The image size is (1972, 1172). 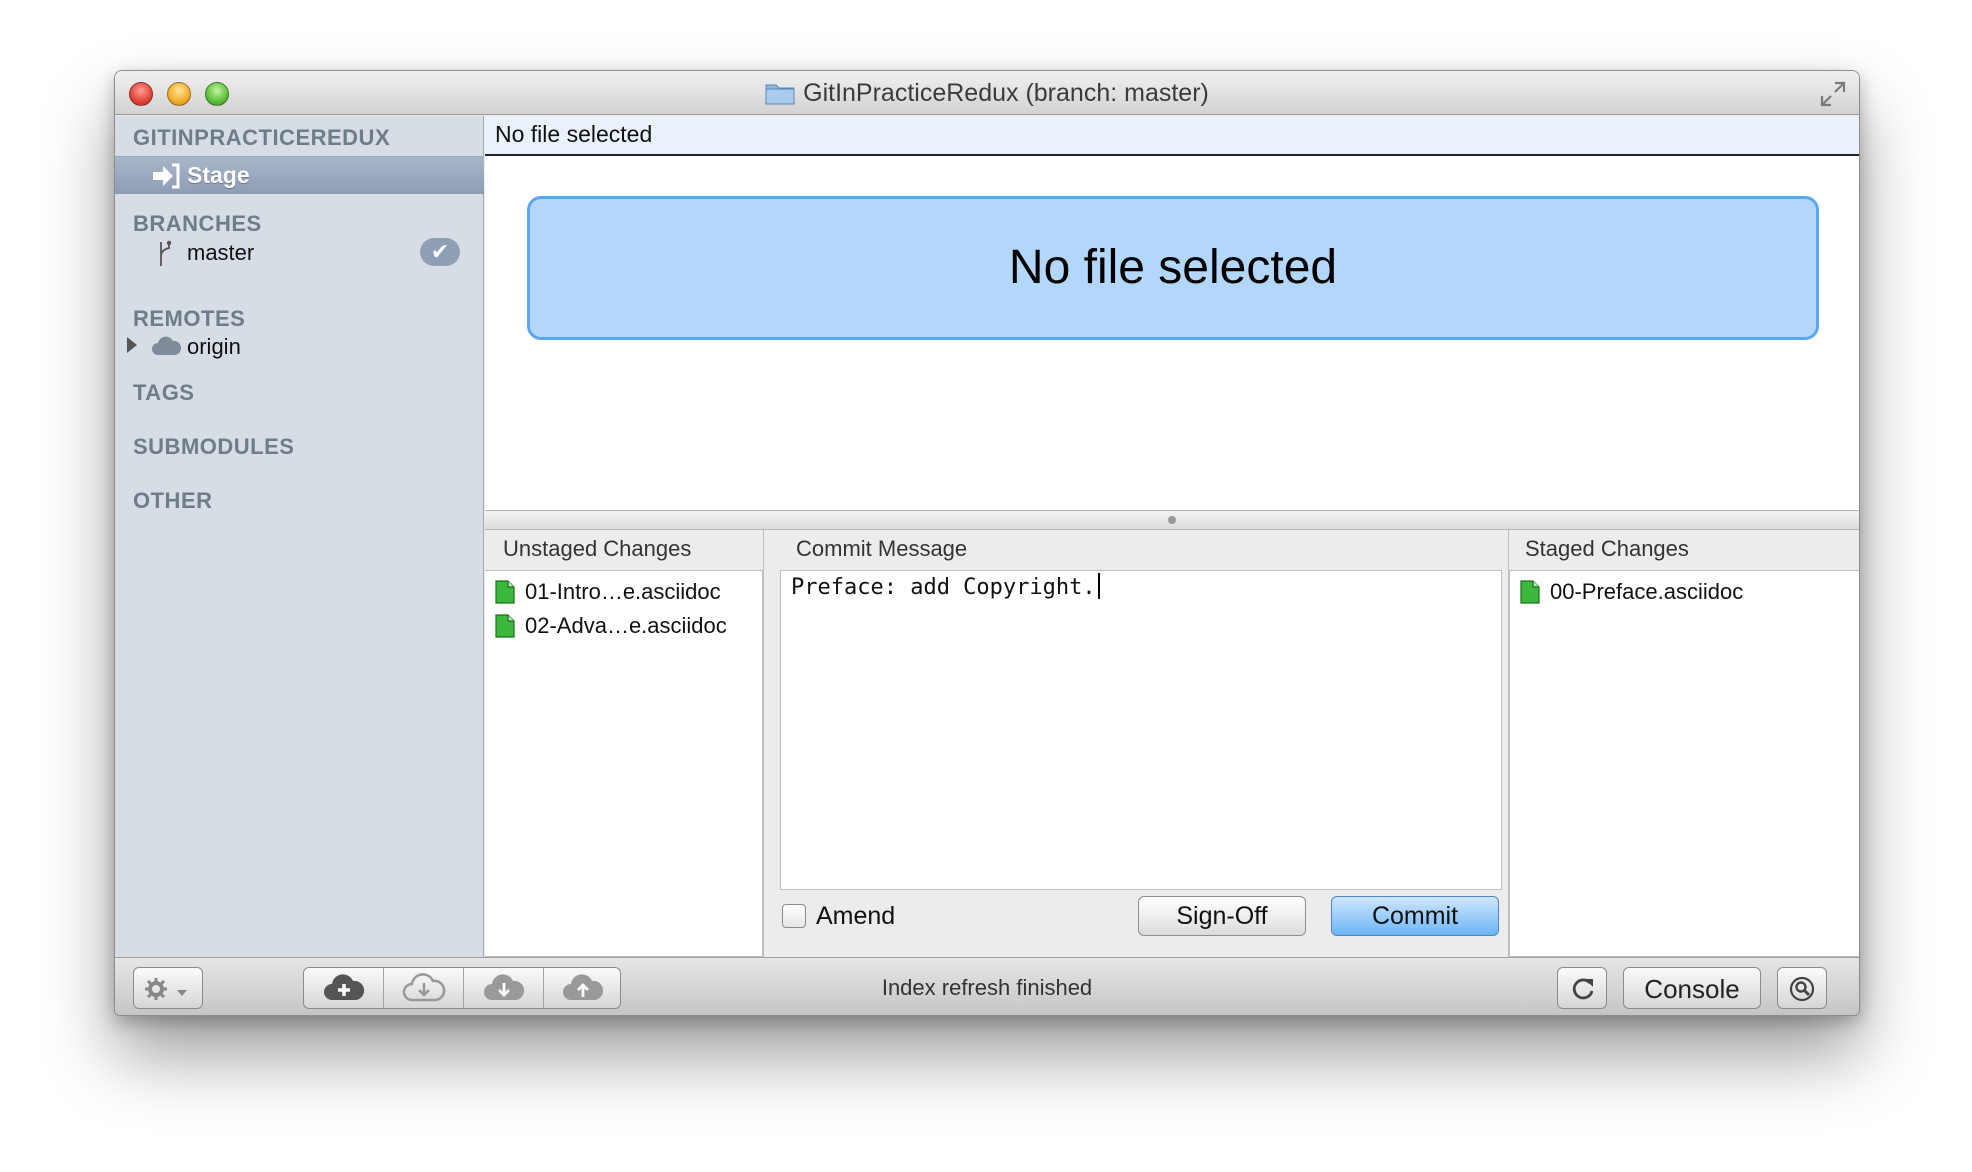 I want to click on sidebar-item-master-label: master, so click(x=221, y=252).